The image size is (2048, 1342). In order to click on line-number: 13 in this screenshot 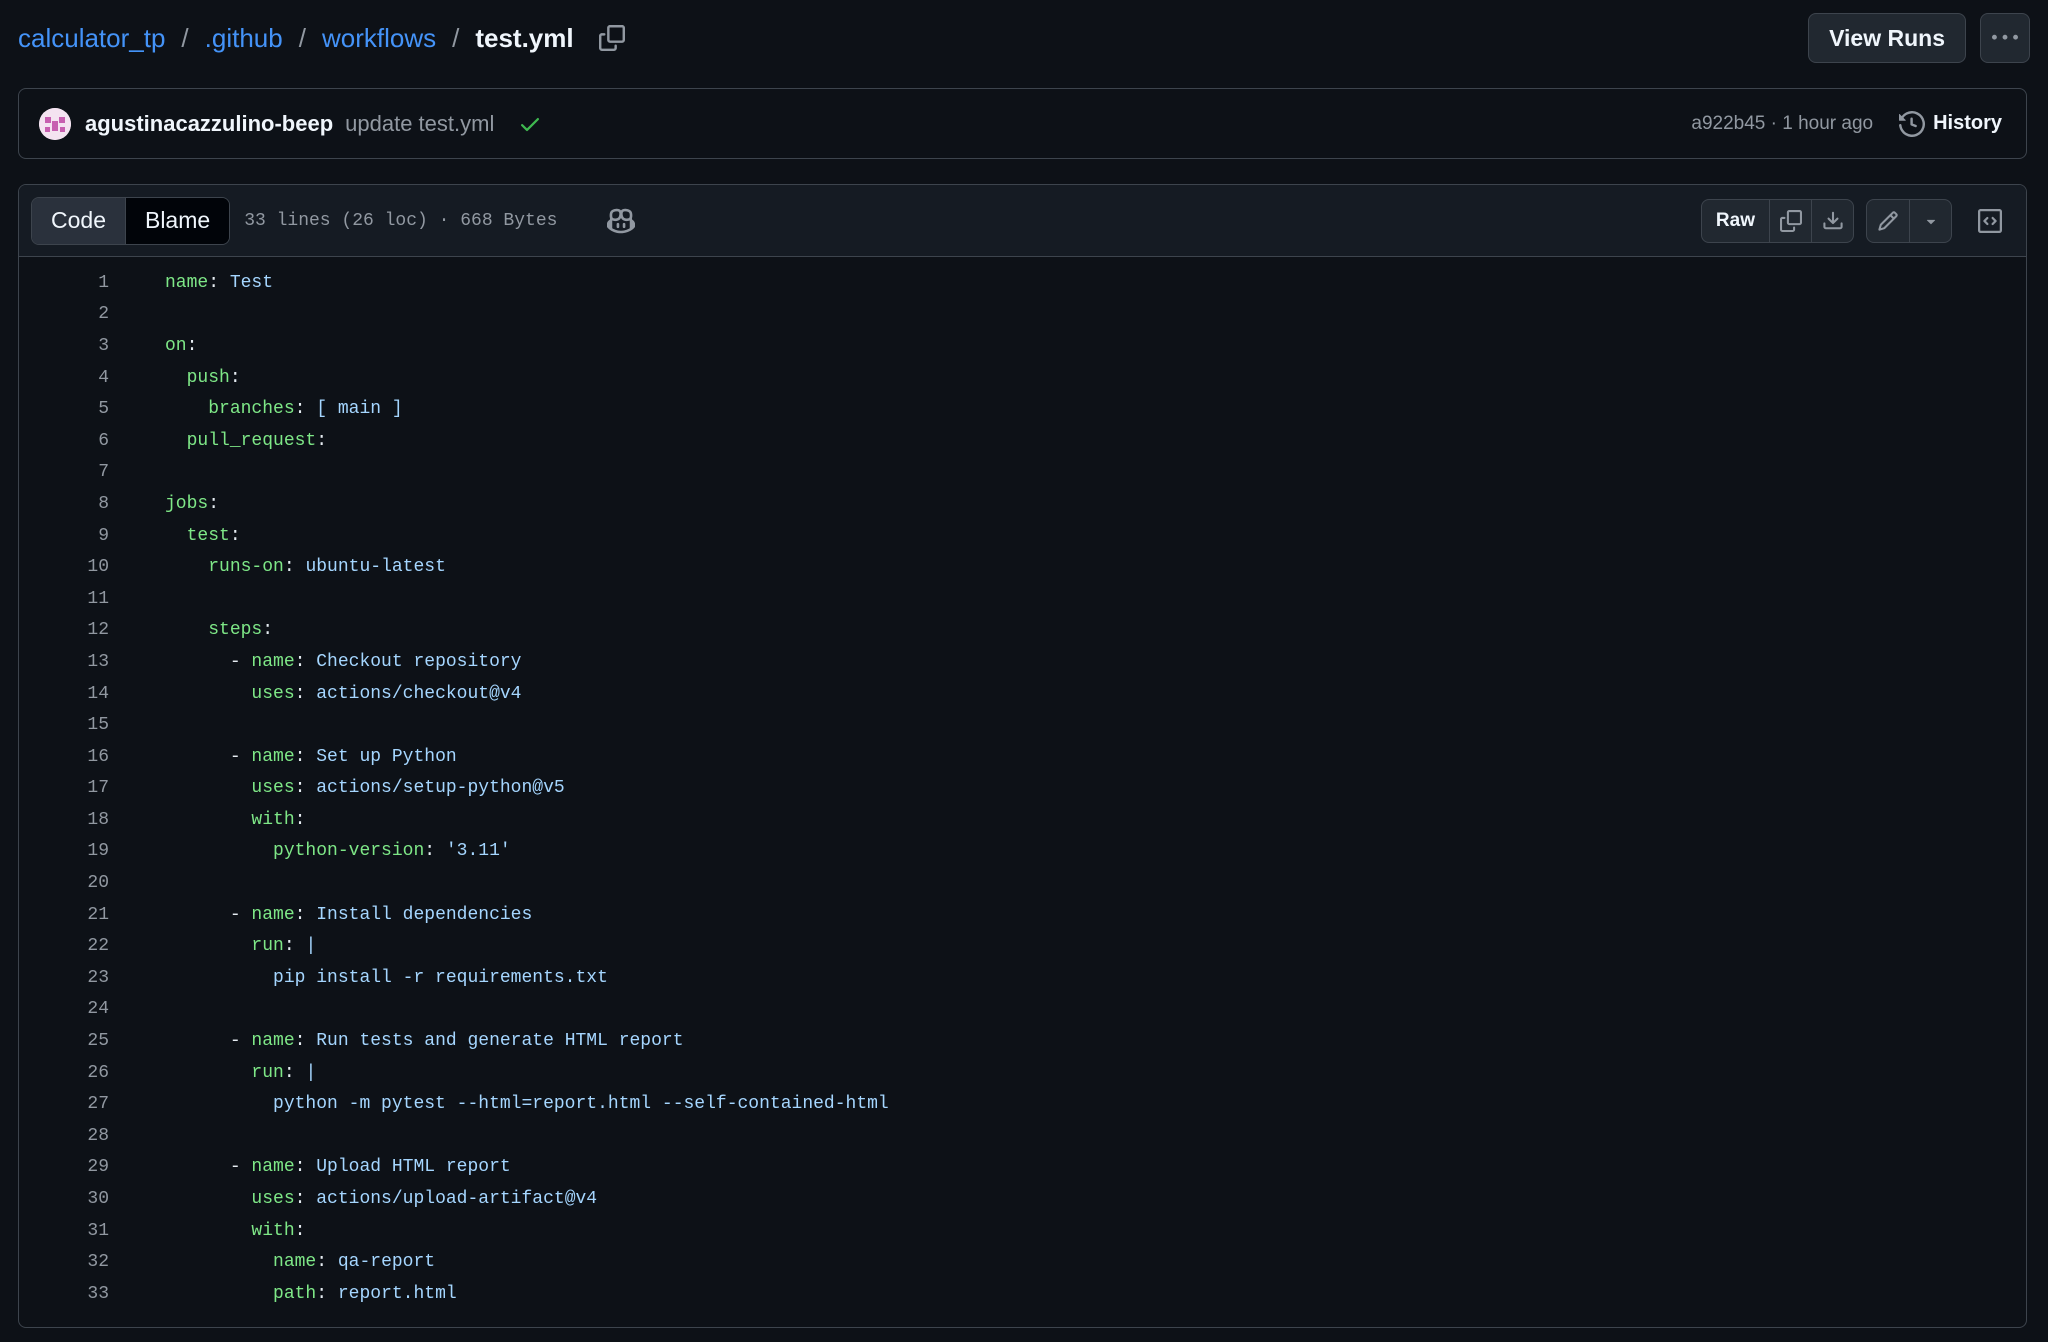, I will do `click(64, 662)`.